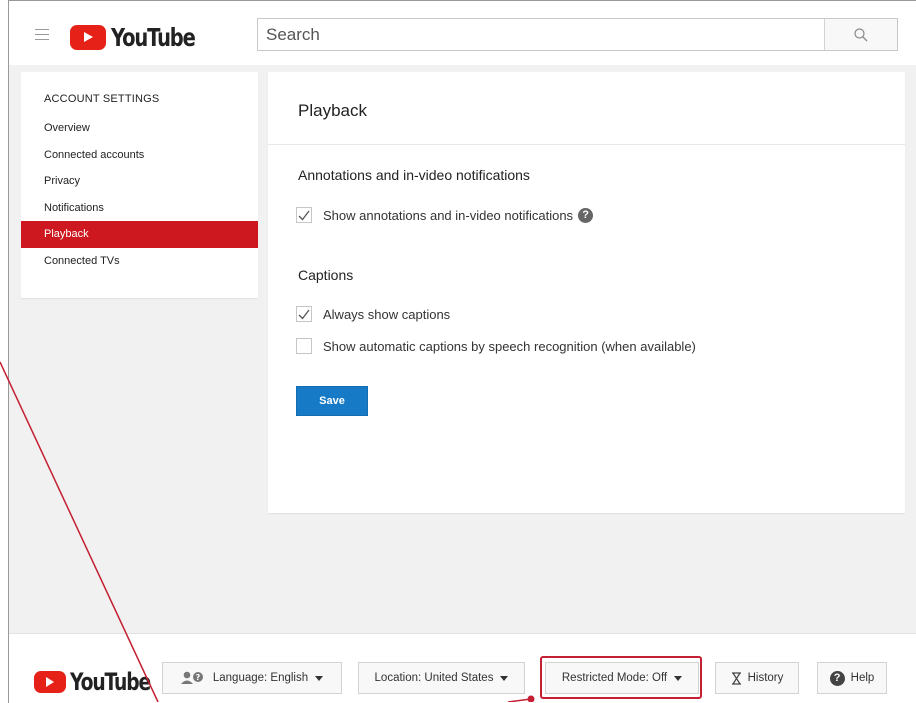 The image size is (916, 703). I want to click on footer-logo-wordmark: YouTube, so click(110, 682).